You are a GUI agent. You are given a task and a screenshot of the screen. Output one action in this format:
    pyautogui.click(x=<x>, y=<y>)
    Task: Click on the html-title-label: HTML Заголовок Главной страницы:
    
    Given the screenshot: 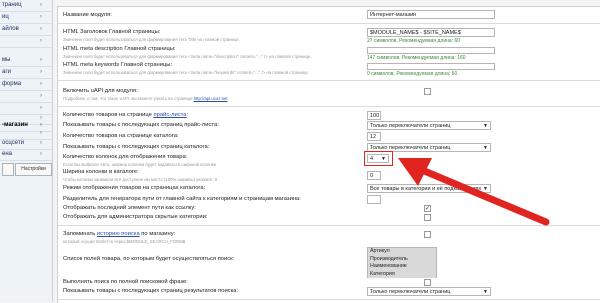 What is the action you would take?
    pyautogui.click(x=112, y=32)
    